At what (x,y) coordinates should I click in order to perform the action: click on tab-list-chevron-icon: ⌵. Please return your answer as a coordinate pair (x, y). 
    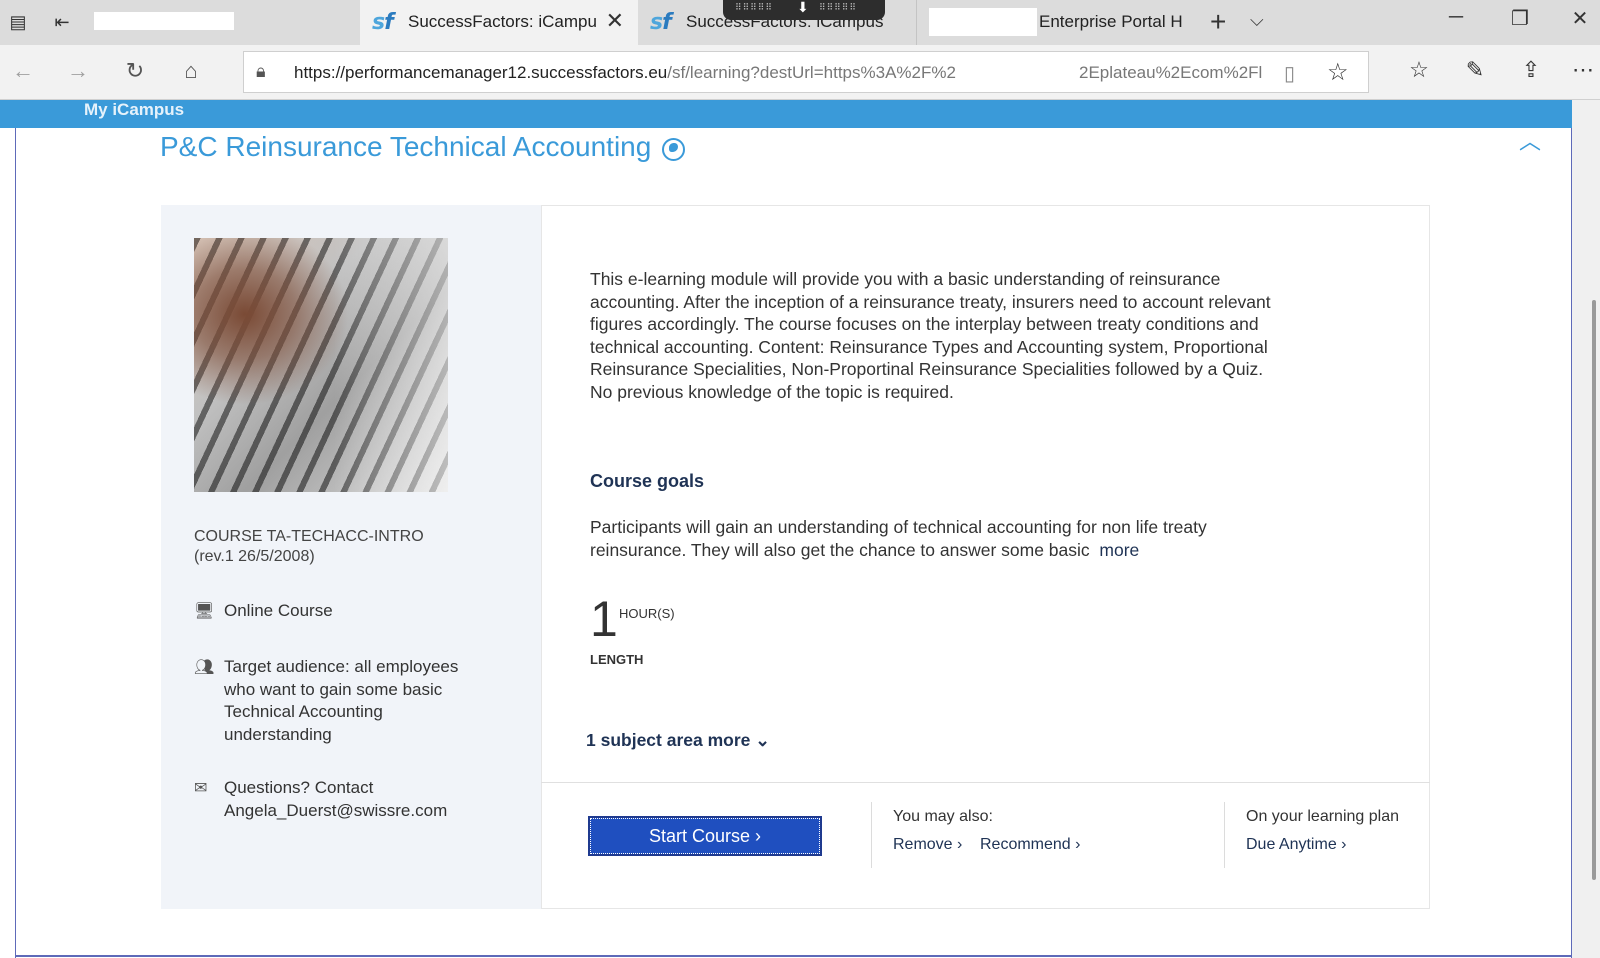
    Looking at the image, I should click on (1257, 20).